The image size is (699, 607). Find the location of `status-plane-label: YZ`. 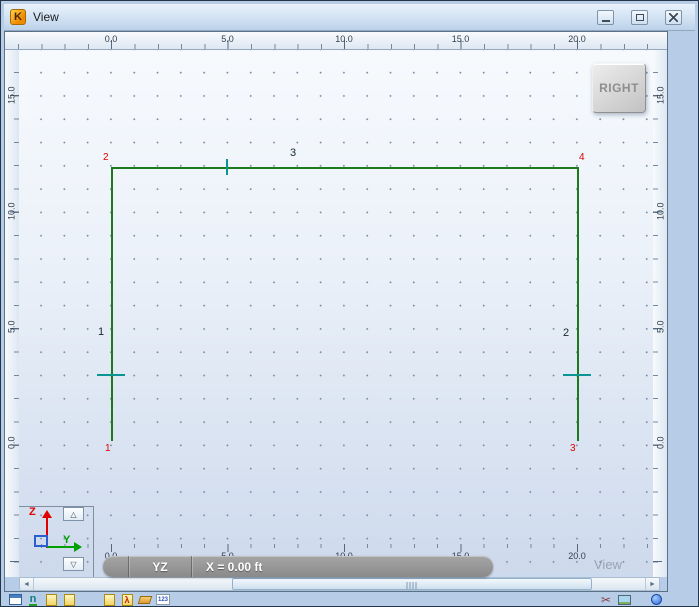

status-plane-label: YZ is located at coordinates (160, 566).